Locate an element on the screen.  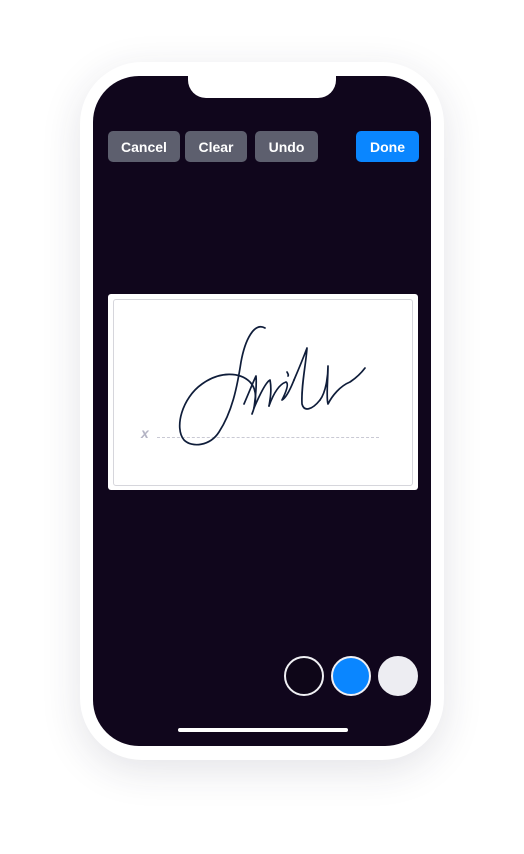
color-swatch-blue is located at coordinates (351, 676).